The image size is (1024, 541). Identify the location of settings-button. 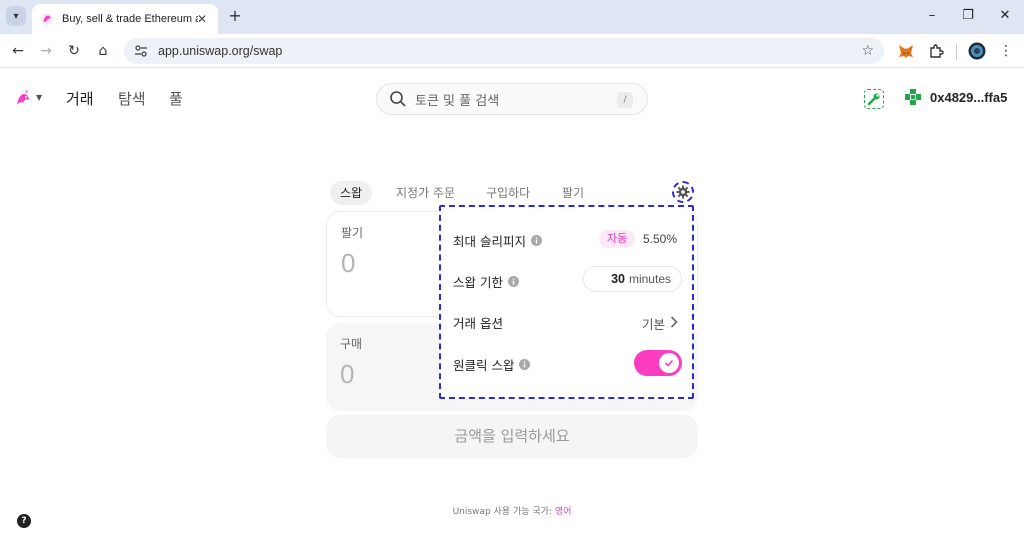
(683, 192).